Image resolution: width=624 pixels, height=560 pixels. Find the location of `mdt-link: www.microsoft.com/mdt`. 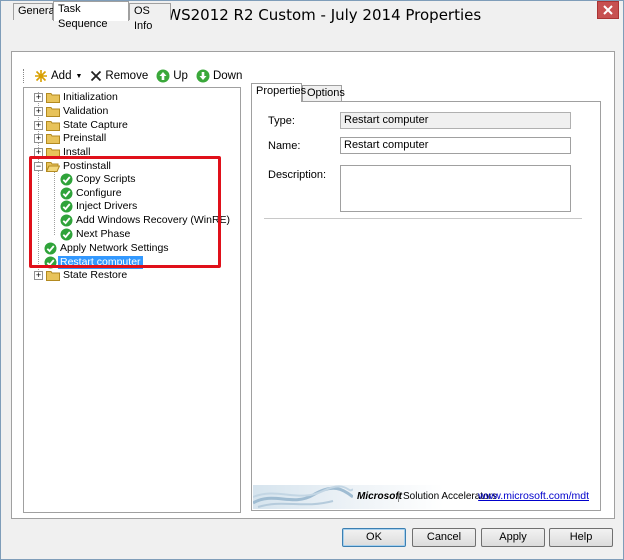

mdt-link: www.microsoft.com/mdt is located at coordinates (533, 496).